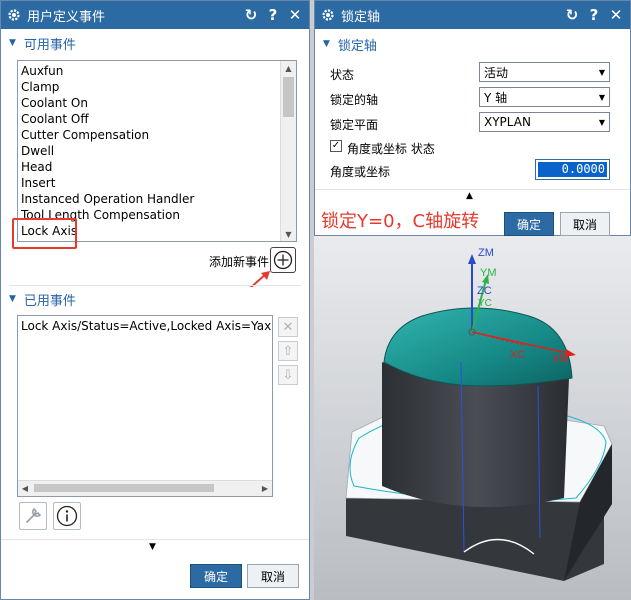  Describe the element at coordinates (265, 488) in the screenshot. I see `scroll-right-arrow-icon: ▶` at that location.